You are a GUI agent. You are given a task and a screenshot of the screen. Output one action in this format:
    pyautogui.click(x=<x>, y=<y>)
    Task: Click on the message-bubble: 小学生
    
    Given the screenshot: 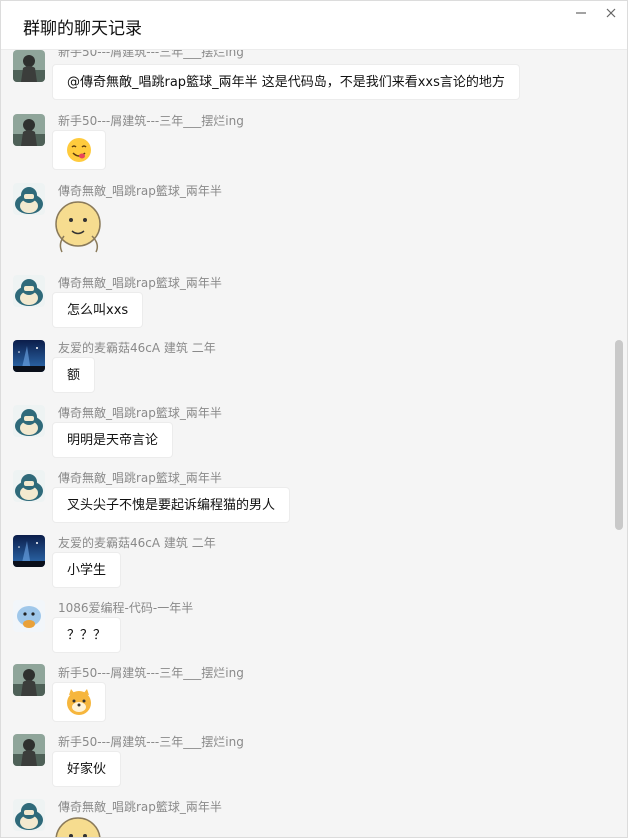 What is the action you would take?
    pyautogui.click(x=87, y=570)
    